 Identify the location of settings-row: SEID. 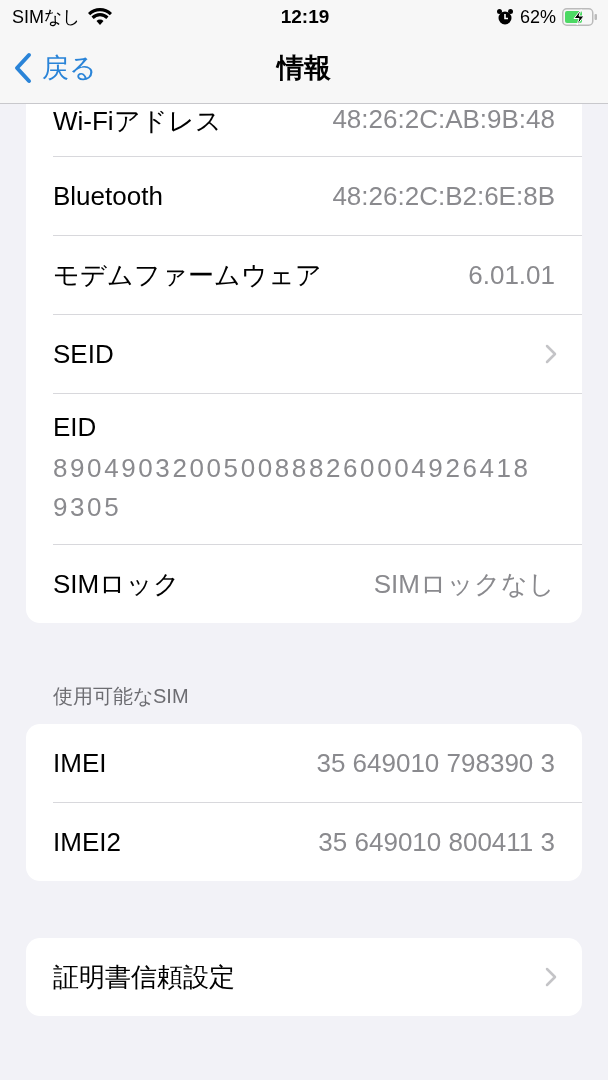
(317, 353).